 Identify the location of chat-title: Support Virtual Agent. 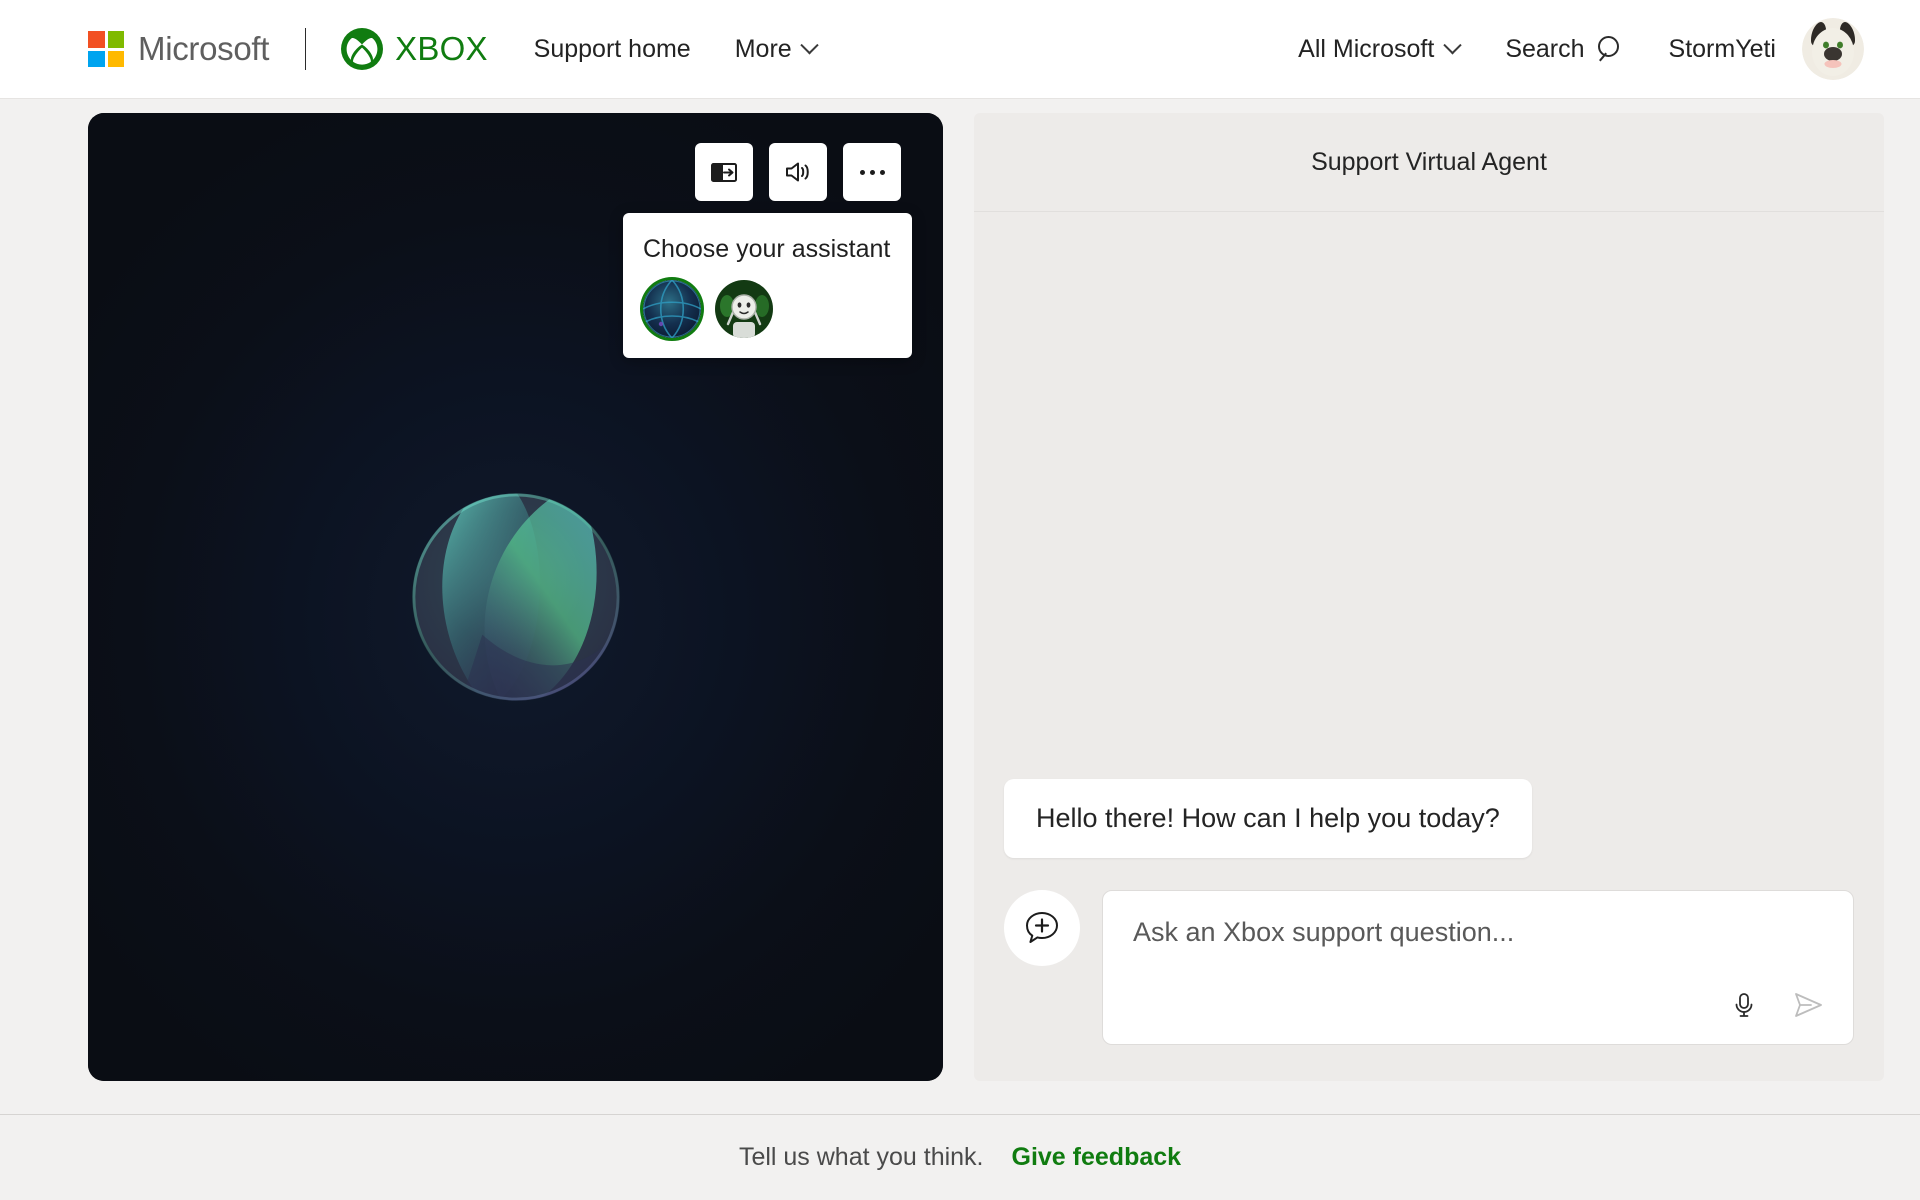
(1429, 161).